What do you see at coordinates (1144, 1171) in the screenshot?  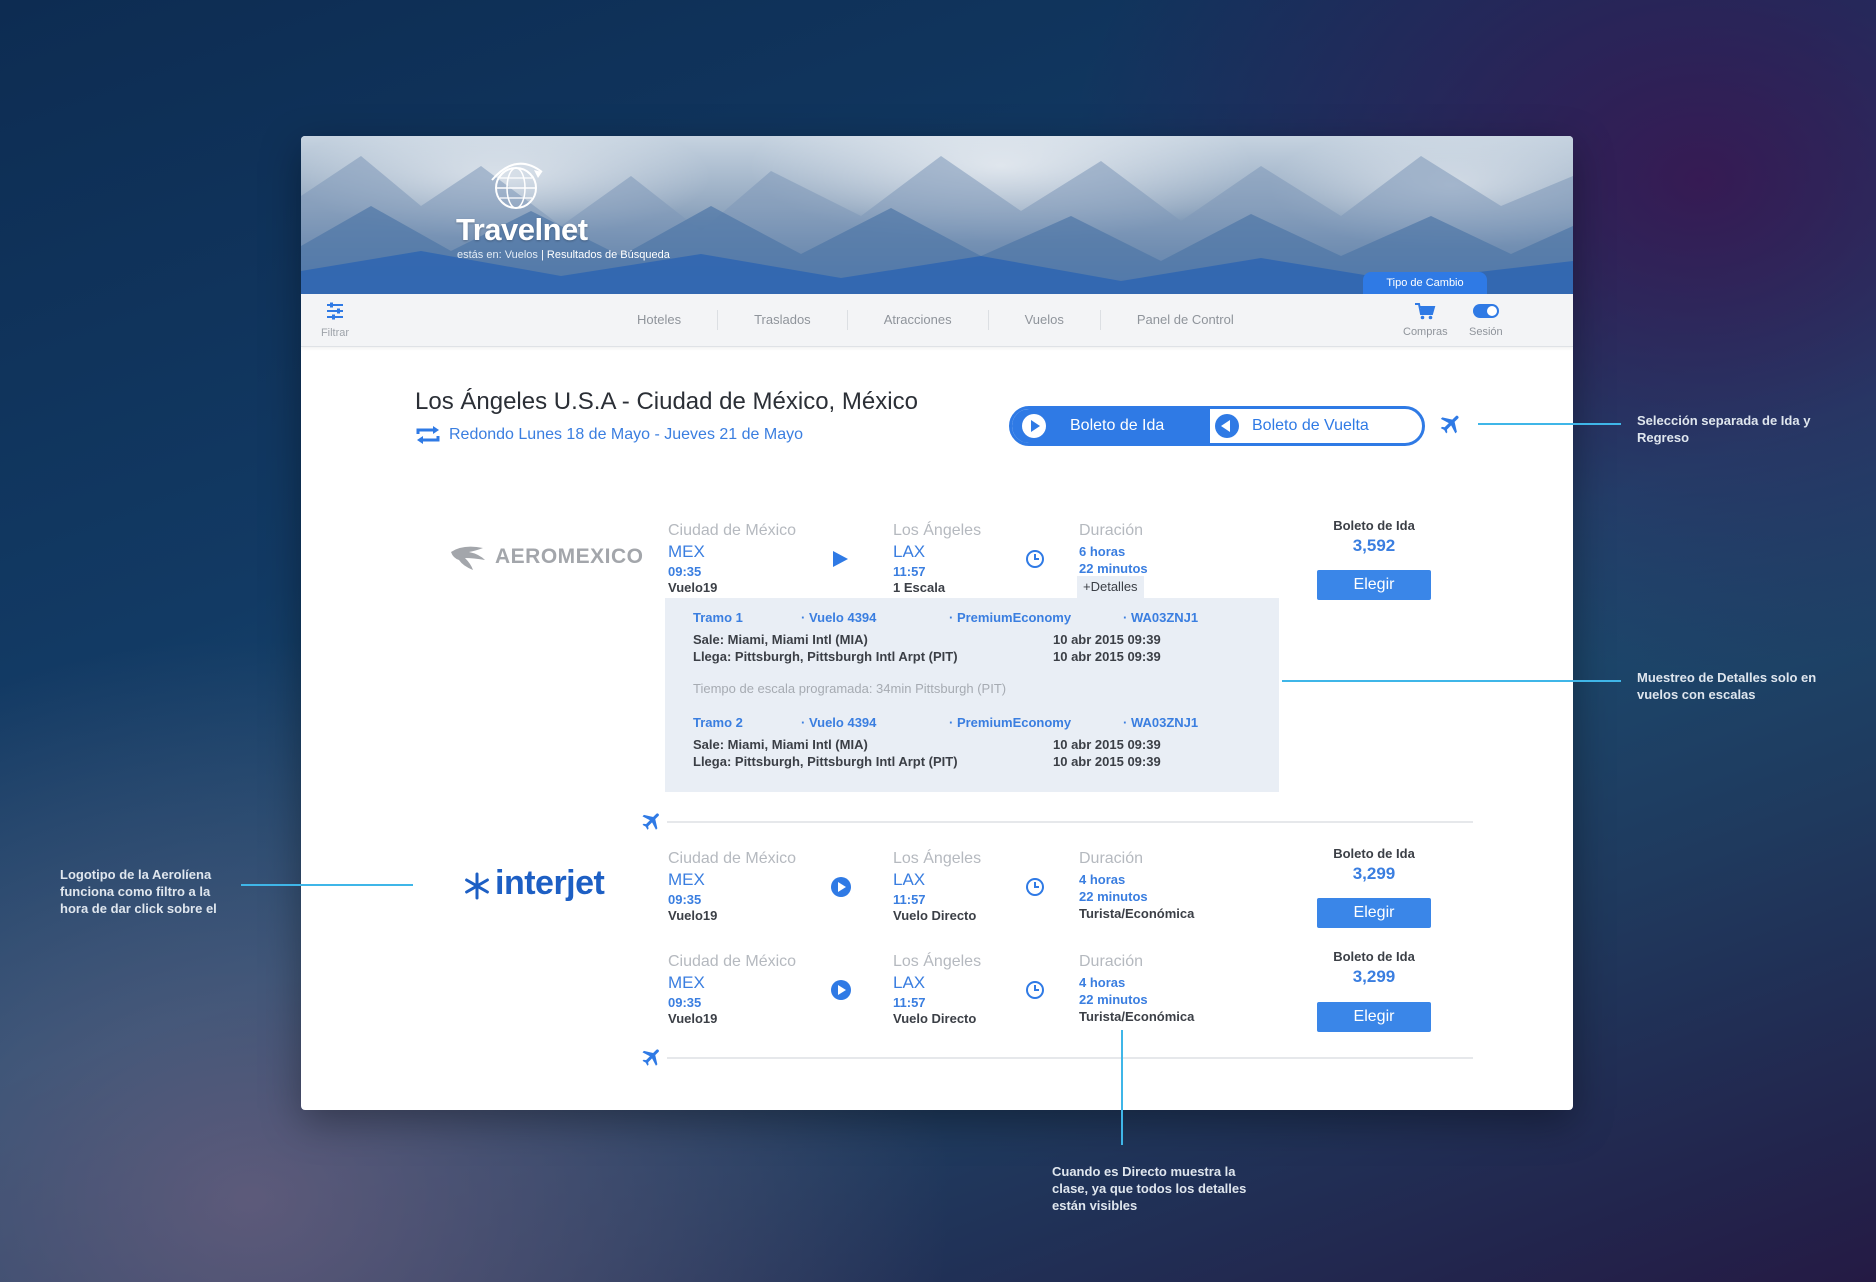 I see `annotation-text: Cuando es Directo muestra la` at bounding box center [1144, 1171].